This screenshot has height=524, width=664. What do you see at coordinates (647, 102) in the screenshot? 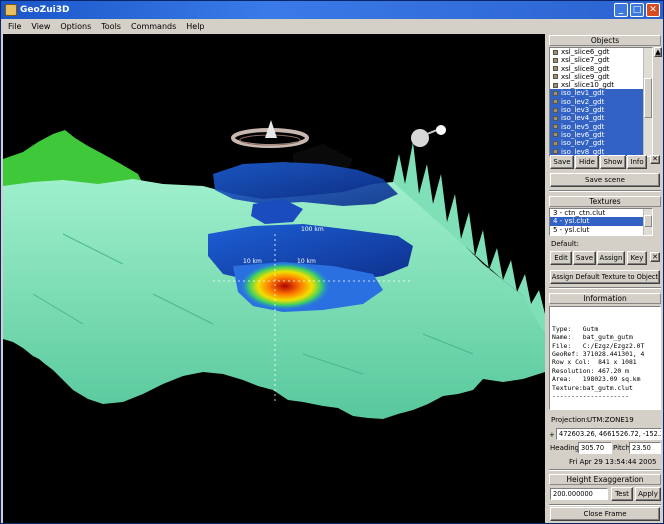
I see `objects-scrollbar` at bounding box center [647, 102].